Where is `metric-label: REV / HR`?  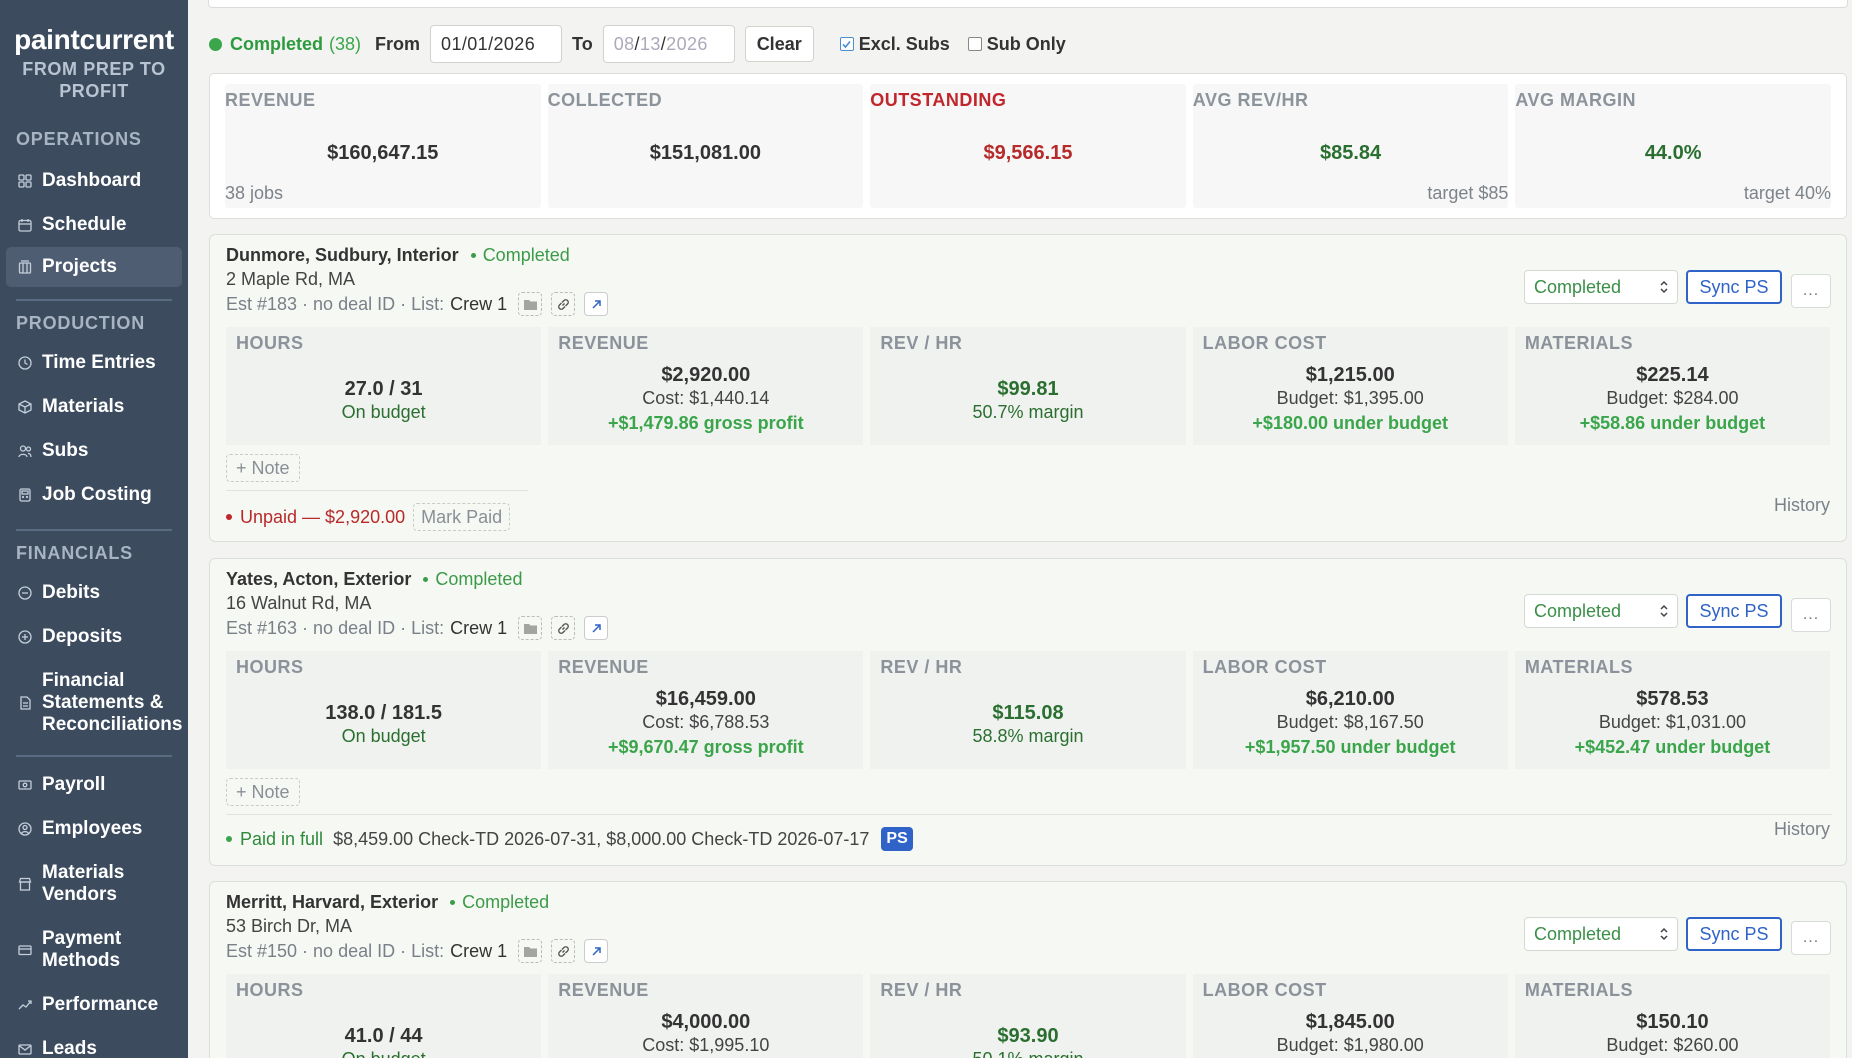 metric-label: REV / HR is located at coordinates (921, 667).